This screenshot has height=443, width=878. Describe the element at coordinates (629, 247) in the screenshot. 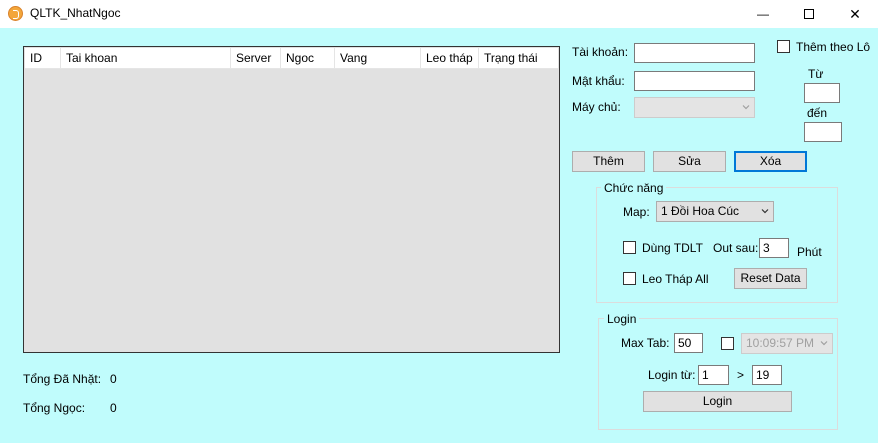

I see `tdlt-checkbox` at that location.